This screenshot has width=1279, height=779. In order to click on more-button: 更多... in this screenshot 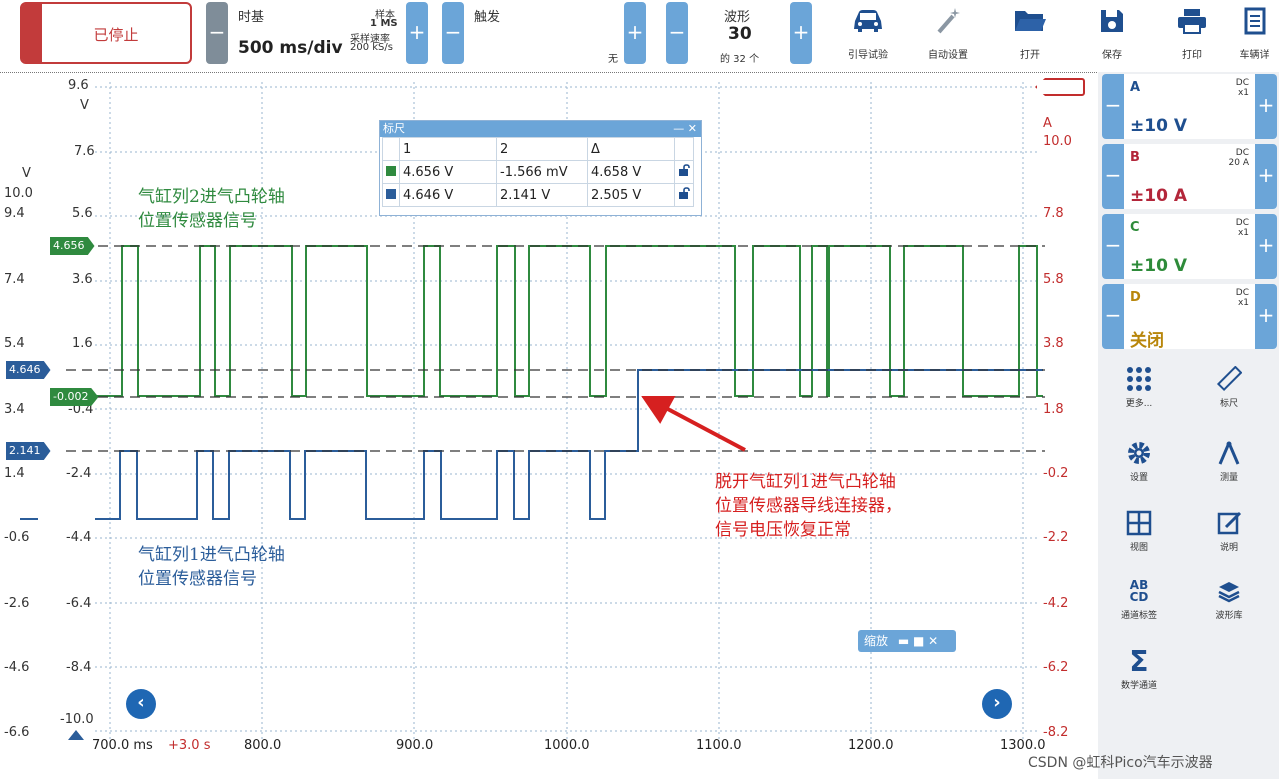, I will do `click(1139, 386)`.